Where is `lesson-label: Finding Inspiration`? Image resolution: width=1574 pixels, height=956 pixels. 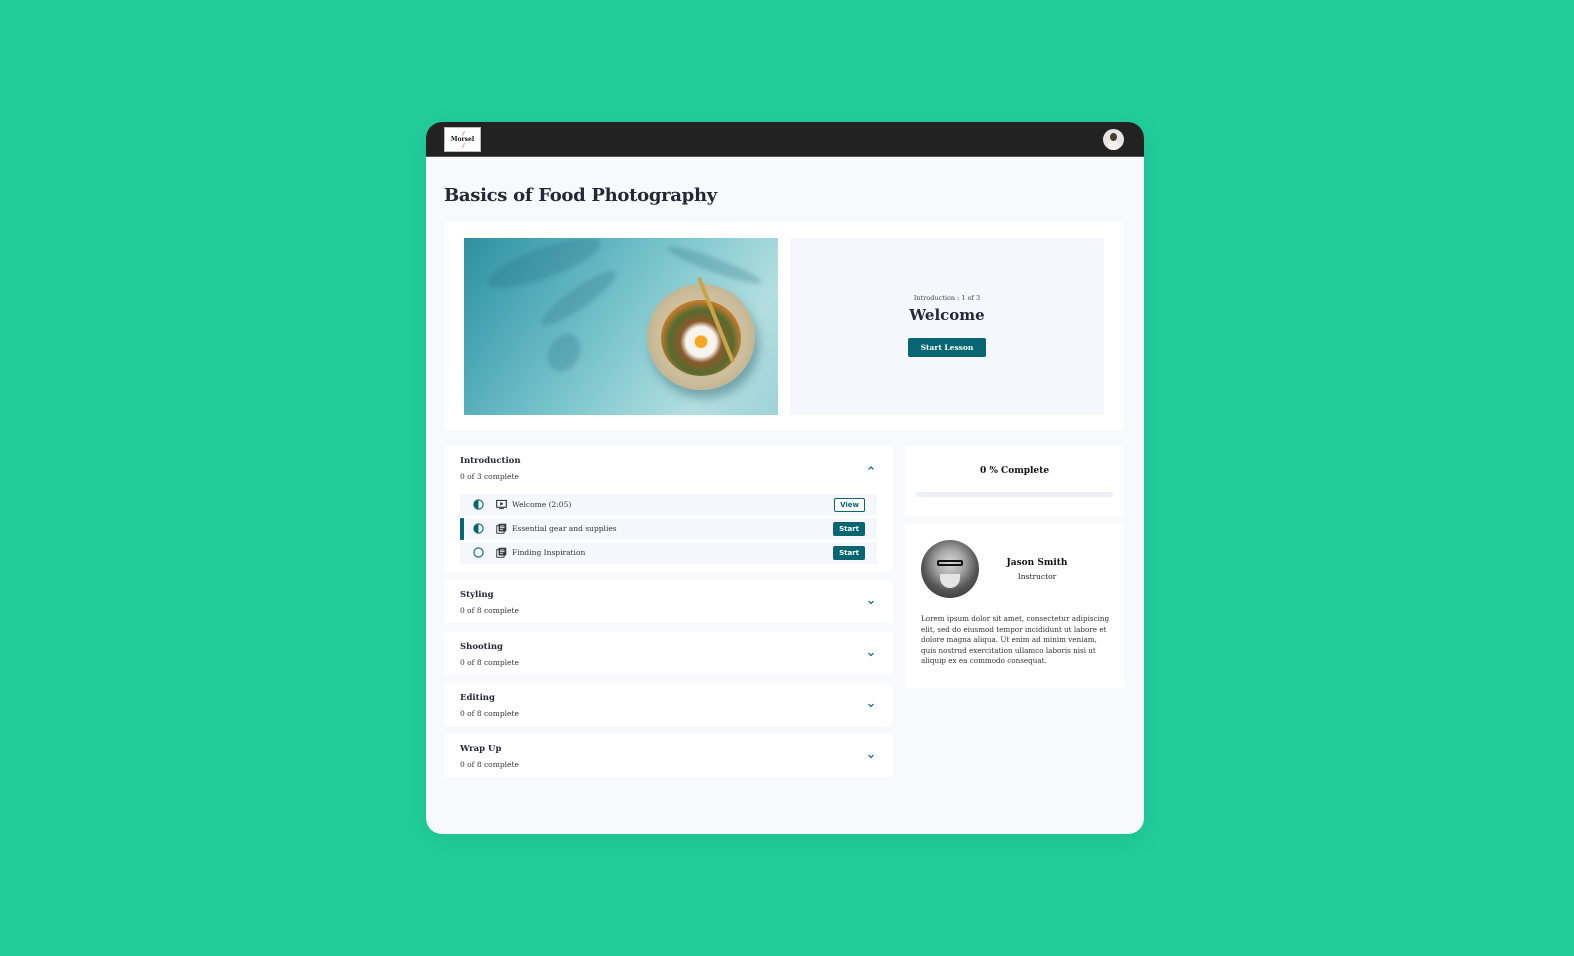
lesson-label: Finding Inspiration is located at coordinates (549, 552).